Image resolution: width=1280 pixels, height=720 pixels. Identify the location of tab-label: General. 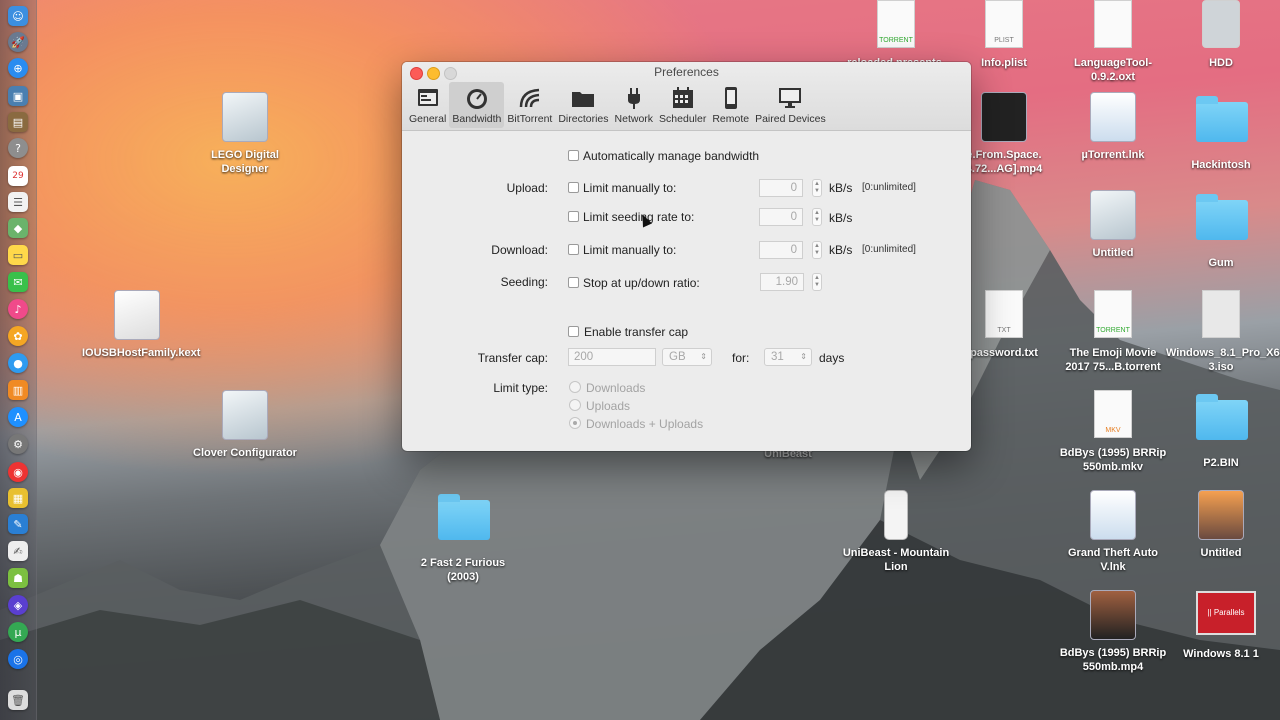
(428, 119).